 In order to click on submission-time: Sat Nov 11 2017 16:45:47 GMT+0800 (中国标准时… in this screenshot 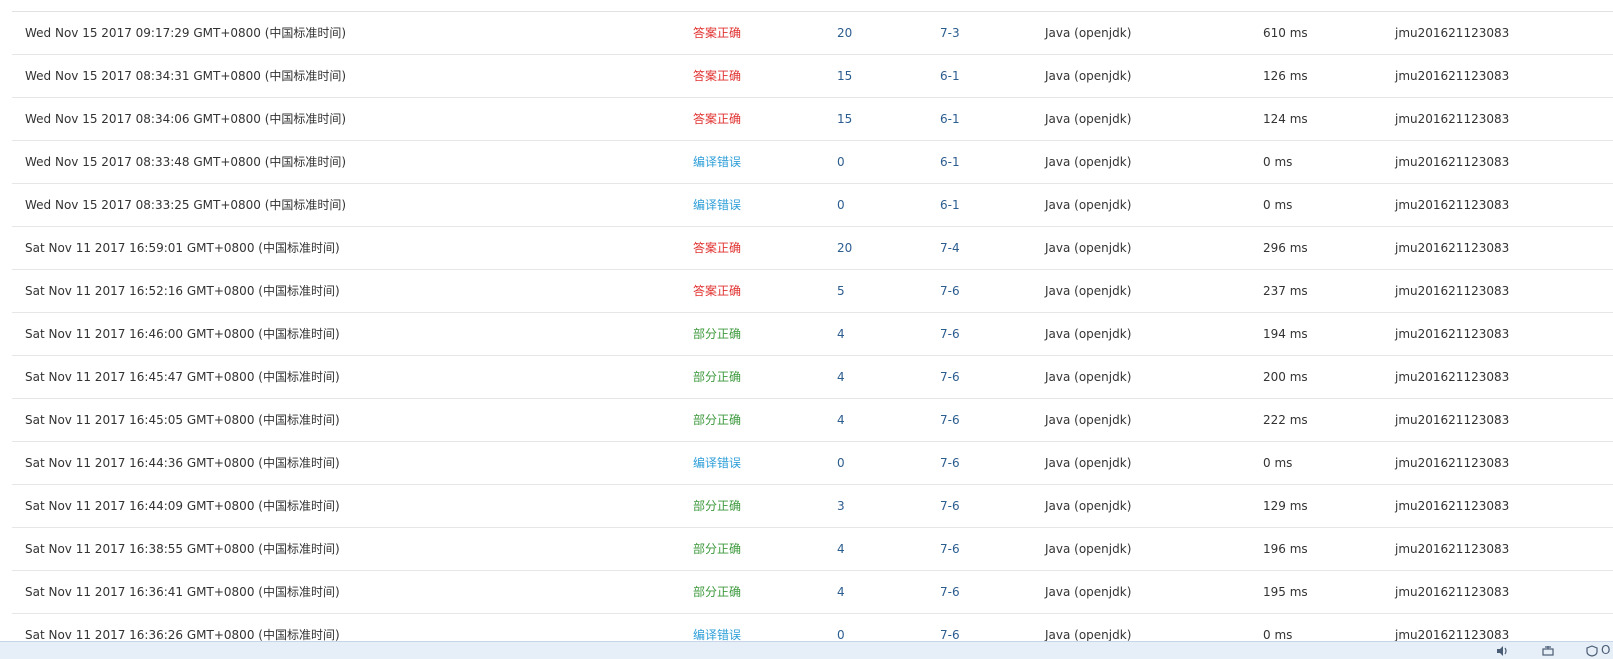, I will do `click(182, 377)`.